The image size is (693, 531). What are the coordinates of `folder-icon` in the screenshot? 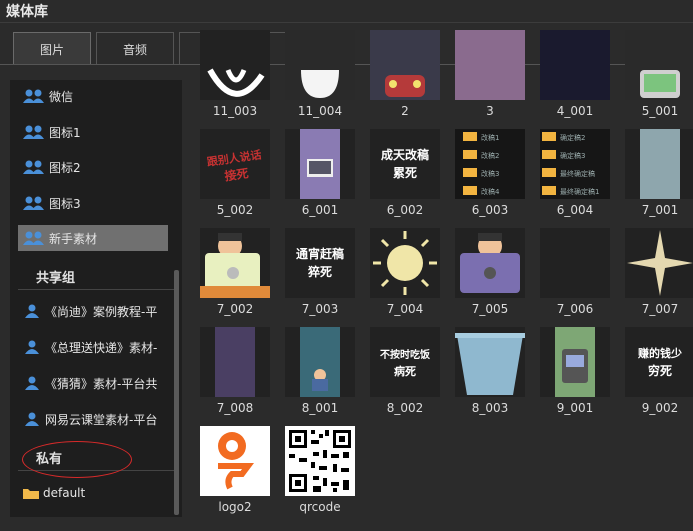 It's located at (31, 493).